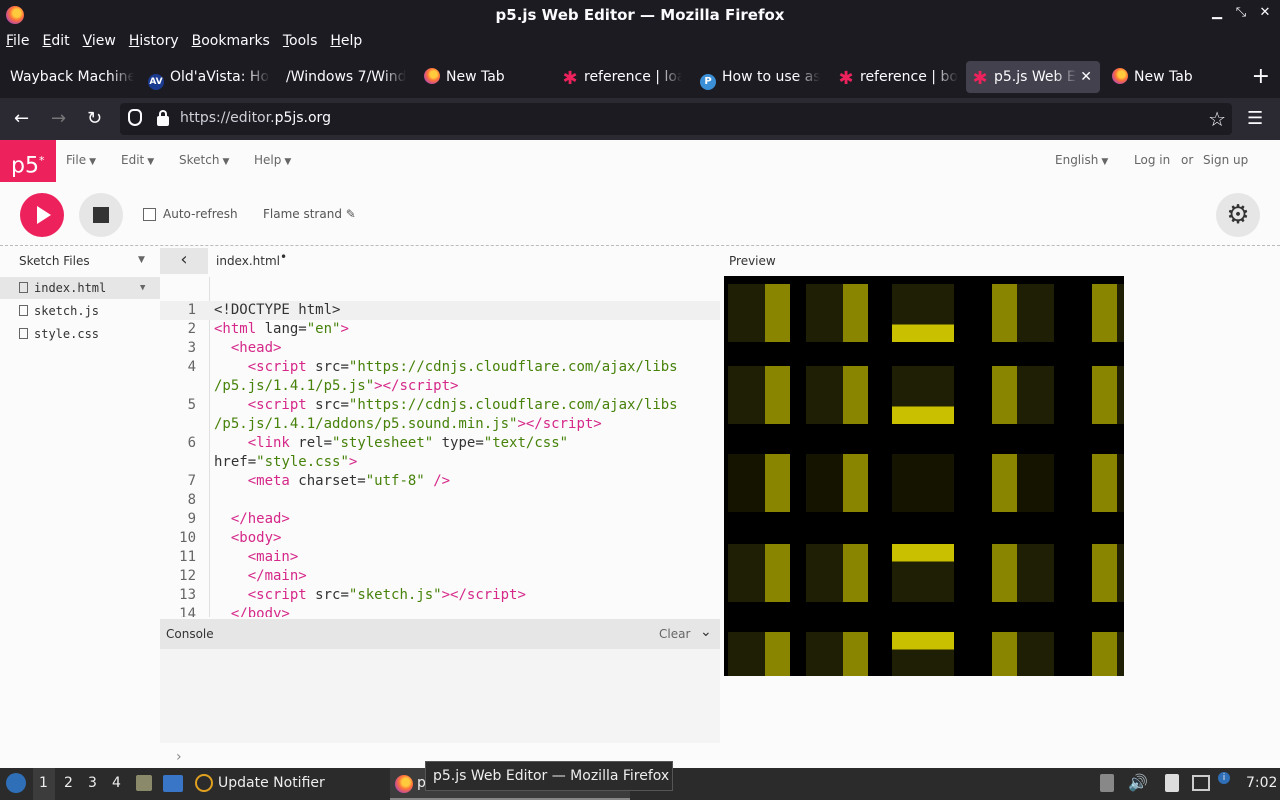 The height and width of the screenshot is (800, 1280). What do you see at coordinates (440, 462) in the screenshot?
I see `code-line: href="style.css">` at bounding box center [440, 462].